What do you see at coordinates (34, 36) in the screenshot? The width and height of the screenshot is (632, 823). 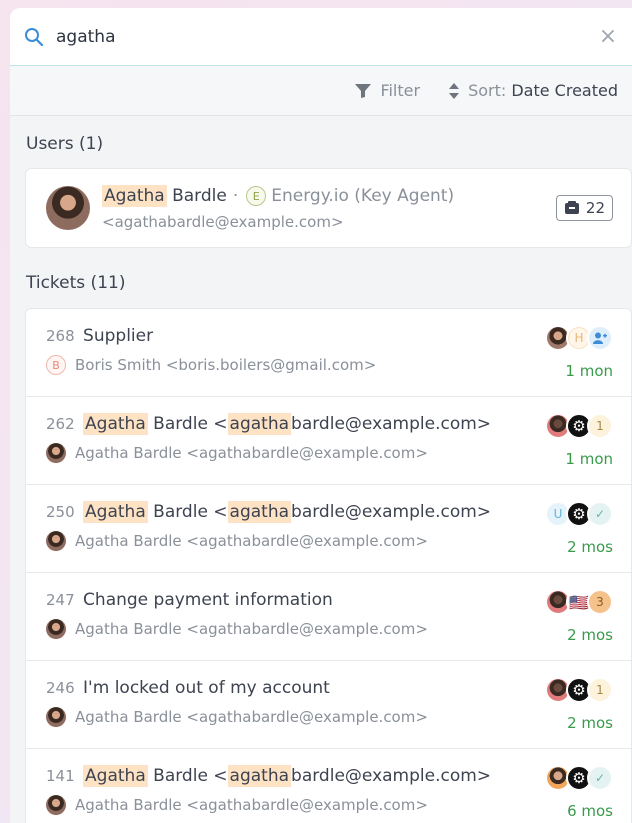 I see `search-icon` at bounding box center [34, 36].